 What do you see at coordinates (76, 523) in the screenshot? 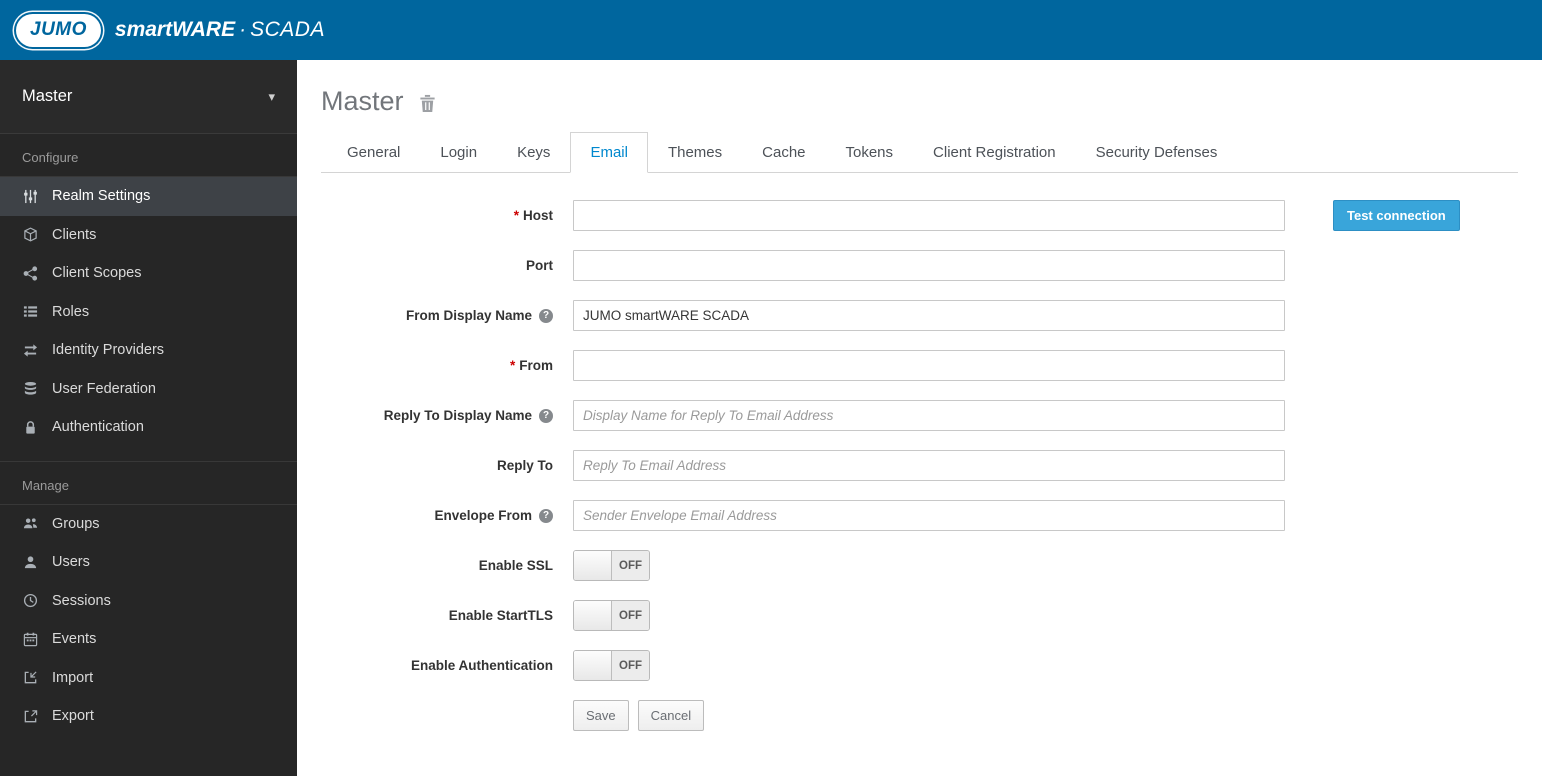
I see `sidebar-item-label: Groups` at bounding box center [76, 523].